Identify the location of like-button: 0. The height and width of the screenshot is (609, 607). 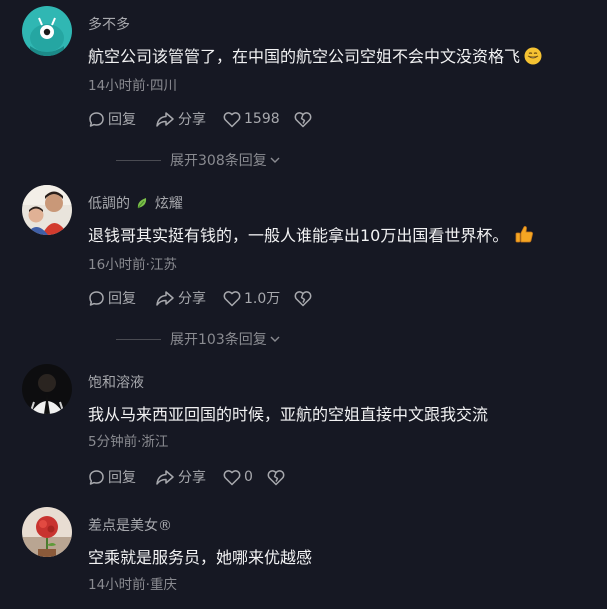
(238, 477).